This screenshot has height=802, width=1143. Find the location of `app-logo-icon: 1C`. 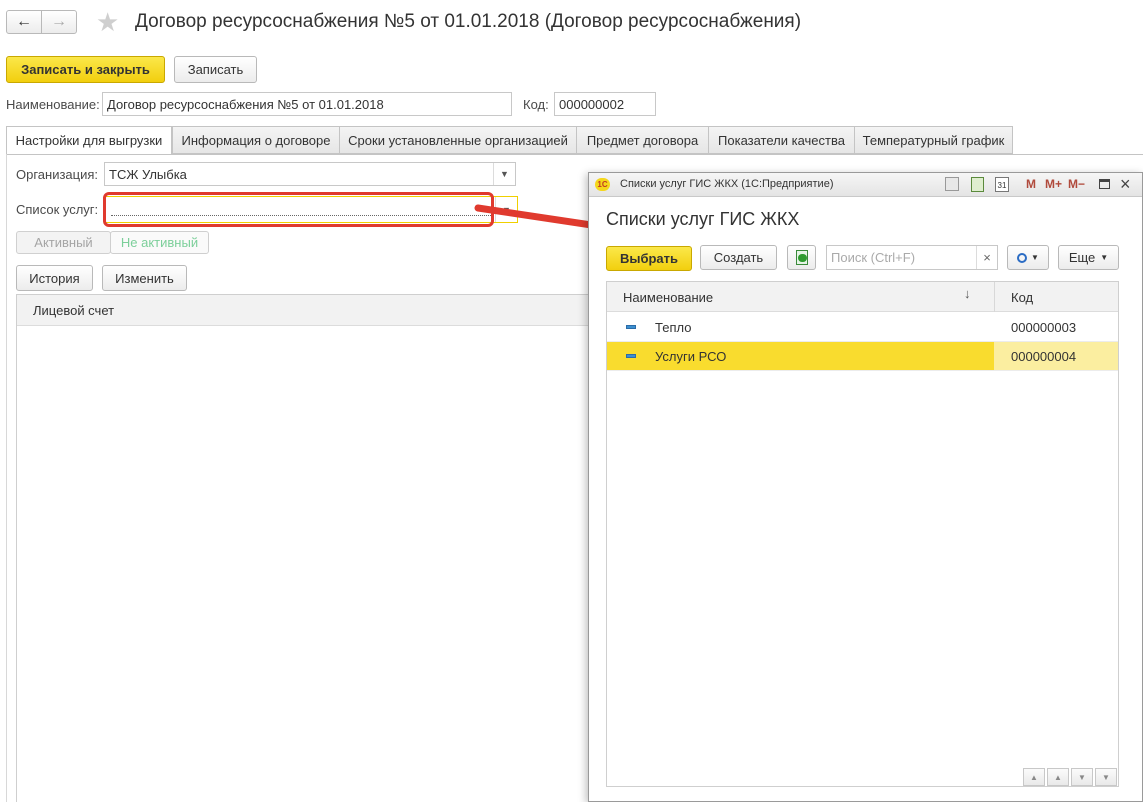

app-logo-icon: 1C is located at coordinates (602, 184).